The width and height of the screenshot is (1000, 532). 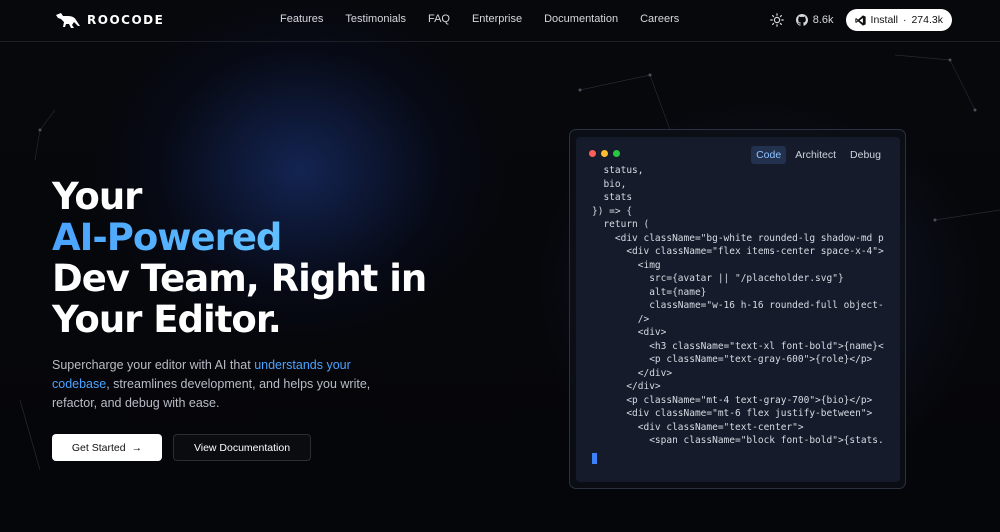 I want to click on code-line: <div>, so click(x=629, y=332).